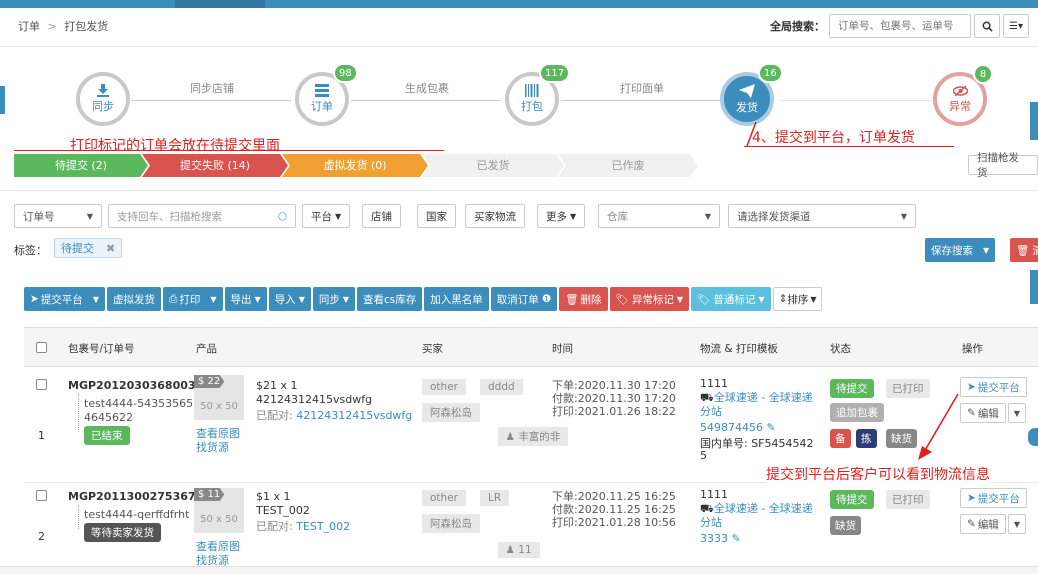 The image size is (1038, 574). Describe the element at coordinates (878, 474) in the screenshot. I see `annotation-logistics-info: 提交到平台后客户可以看到物流信息` at that location.